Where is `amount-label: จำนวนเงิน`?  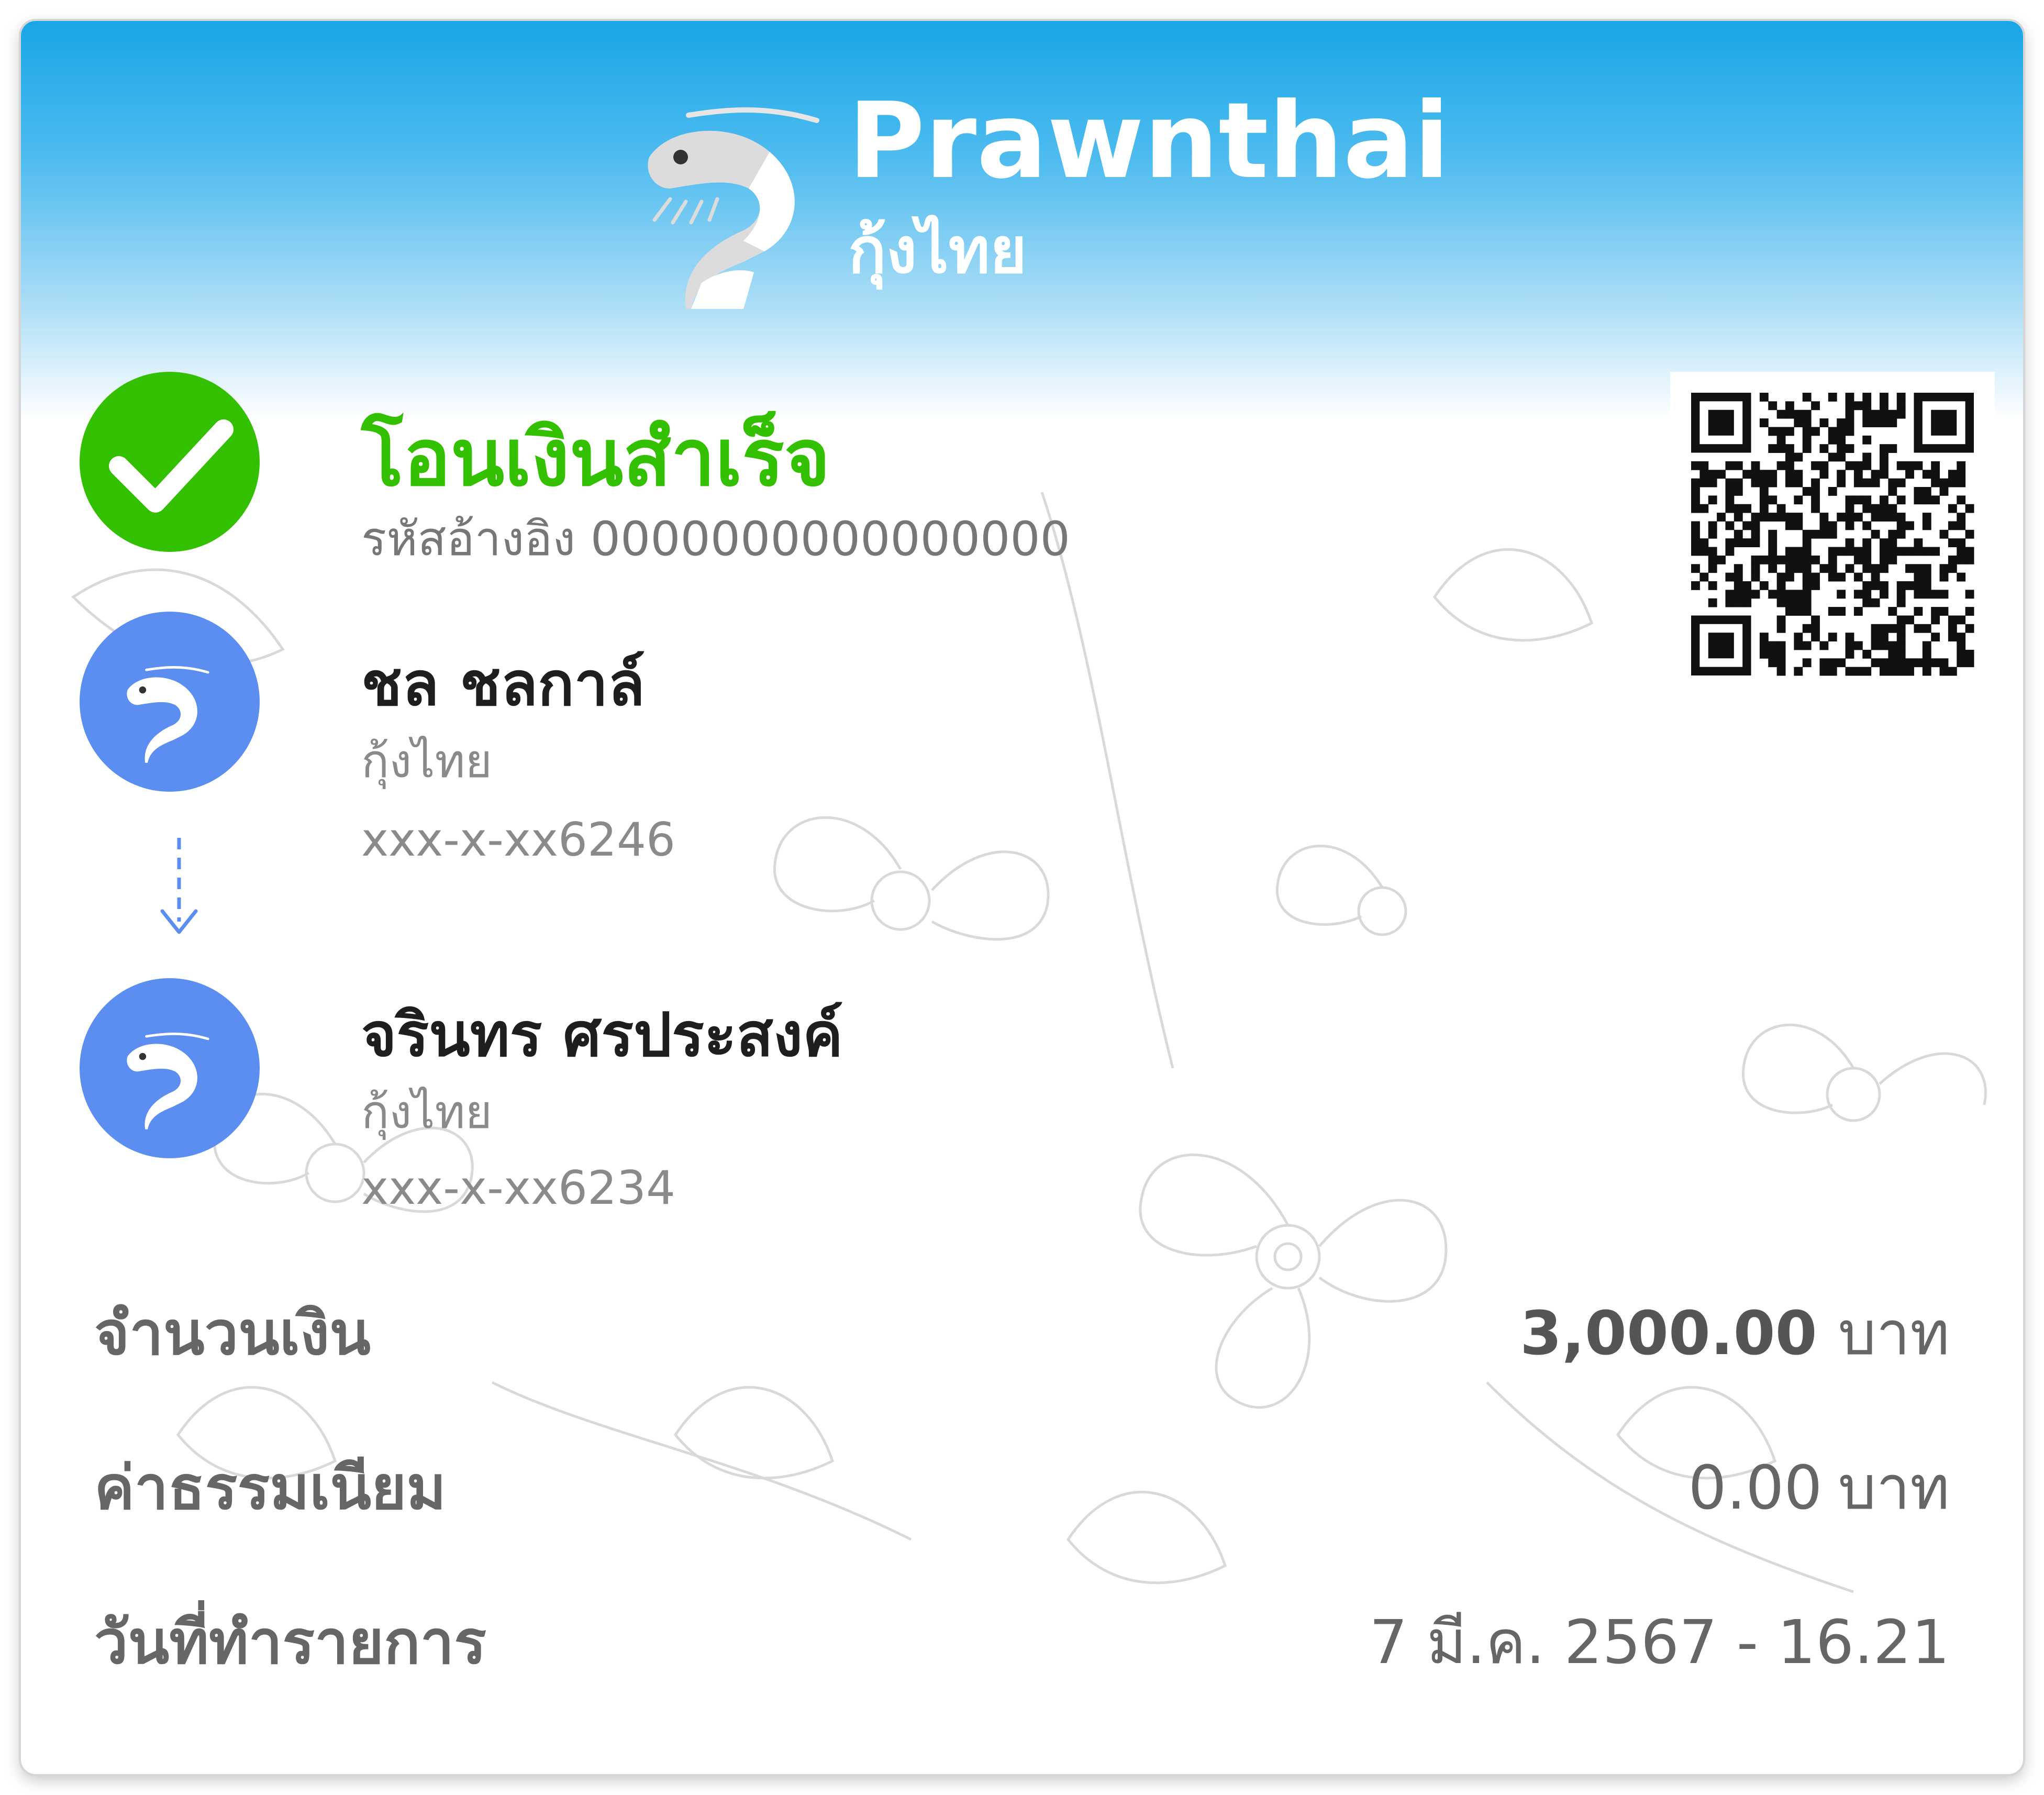 amount-label: จำนวนเงิน is located at coordinates (233, 1334).